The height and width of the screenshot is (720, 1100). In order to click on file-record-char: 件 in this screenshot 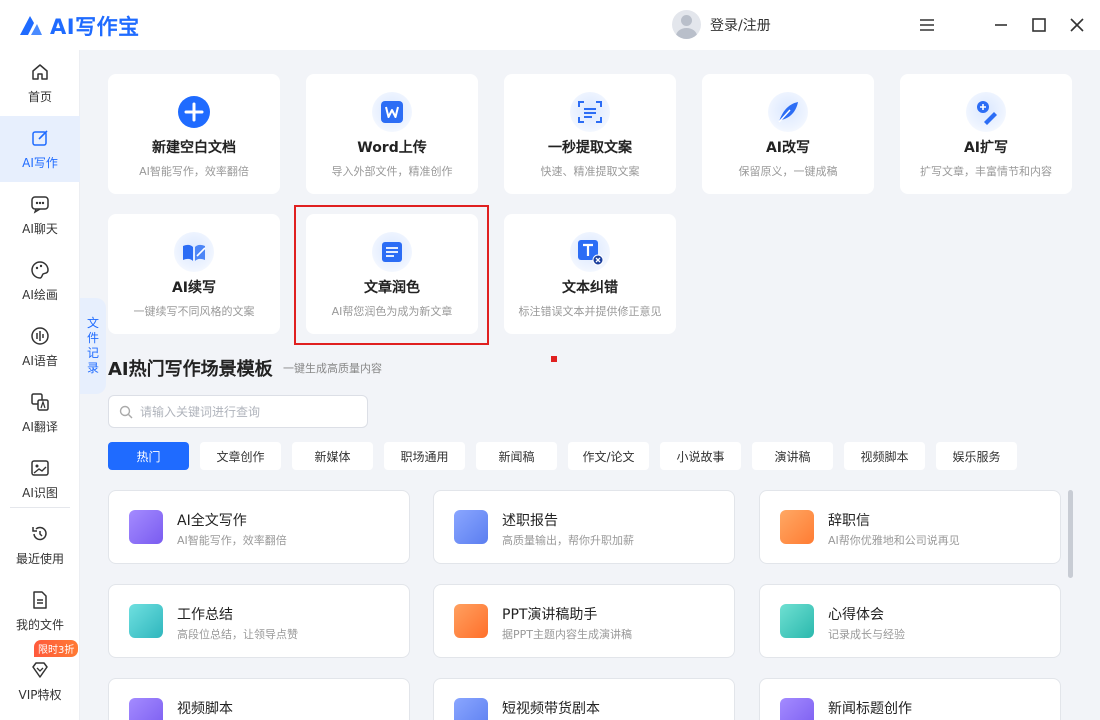, I will do `click(92, 338)`.